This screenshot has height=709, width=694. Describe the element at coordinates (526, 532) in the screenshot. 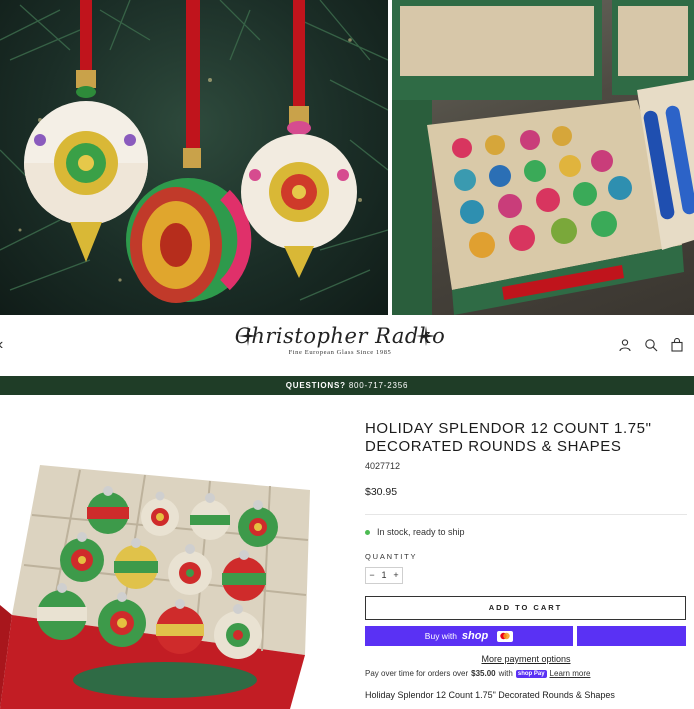

I see `stock-status: In stock, ready to ship` at that location.